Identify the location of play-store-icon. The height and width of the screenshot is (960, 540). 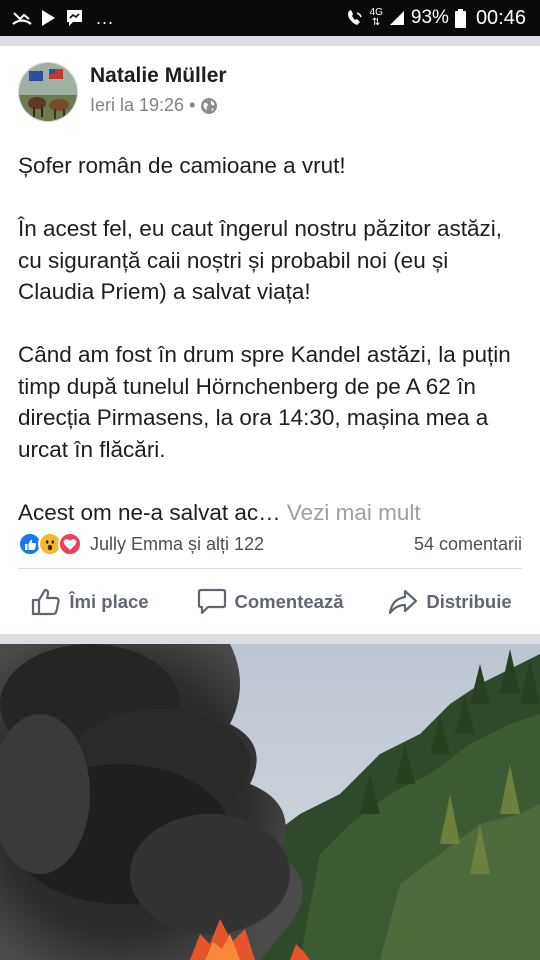
(48, 18).